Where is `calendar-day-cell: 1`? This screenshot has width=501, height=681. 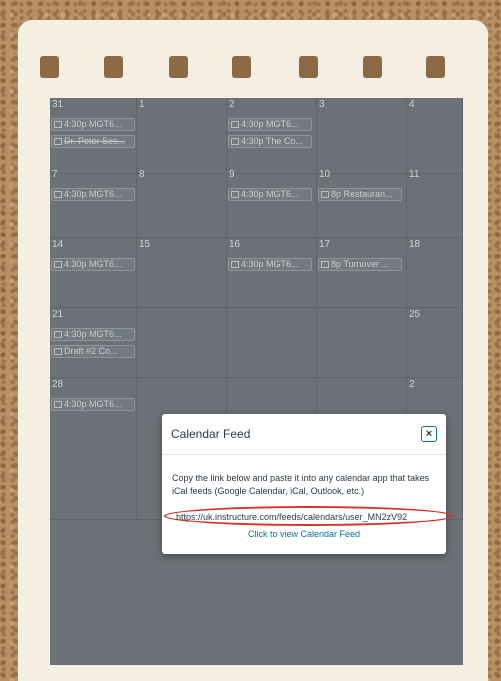 calendar-day-cell: 1 is located at coordinates (182, 136).